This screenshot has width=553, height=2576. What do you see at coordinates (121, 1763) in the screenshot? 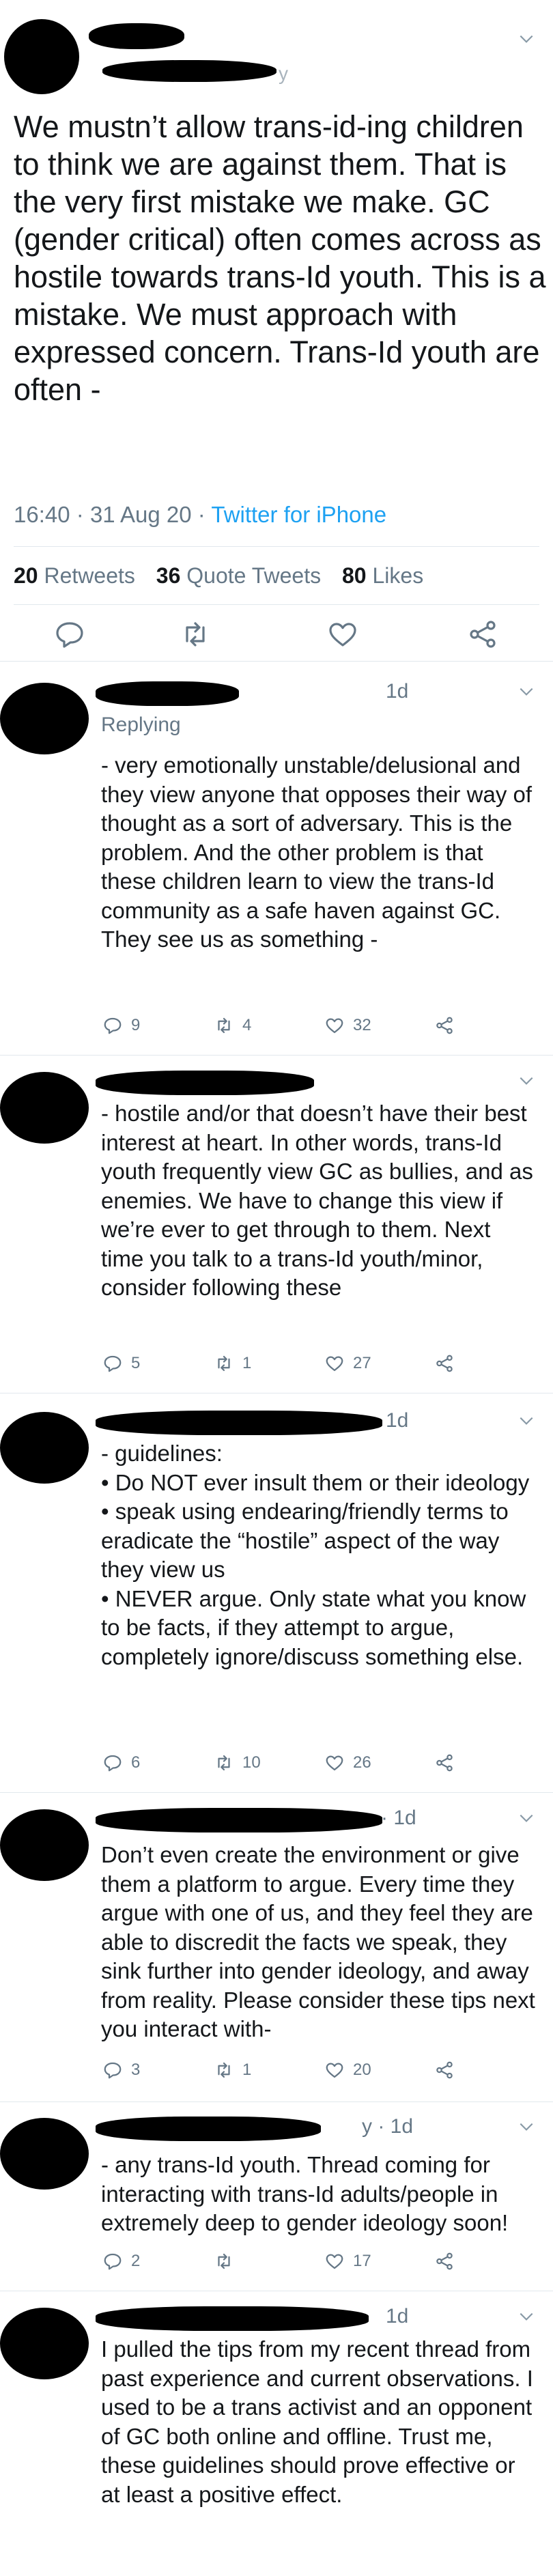
I see `reply-button: 6` at bounding box center [121, 1763].